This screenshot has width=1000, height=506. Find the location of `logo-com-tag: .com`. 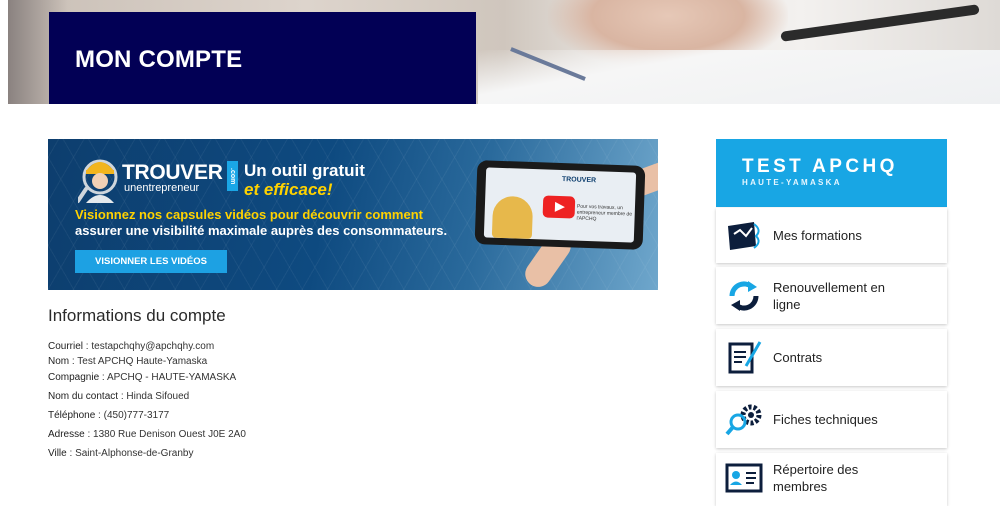

logo-com-tag: .com is located at coordinates (232, 176).